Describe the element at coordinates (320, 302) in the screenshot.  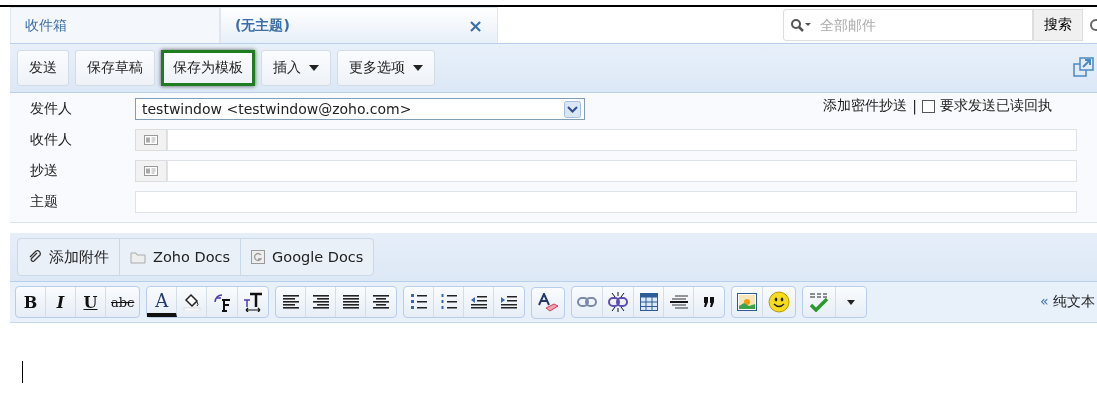
I see `align-right-icon` at that location.